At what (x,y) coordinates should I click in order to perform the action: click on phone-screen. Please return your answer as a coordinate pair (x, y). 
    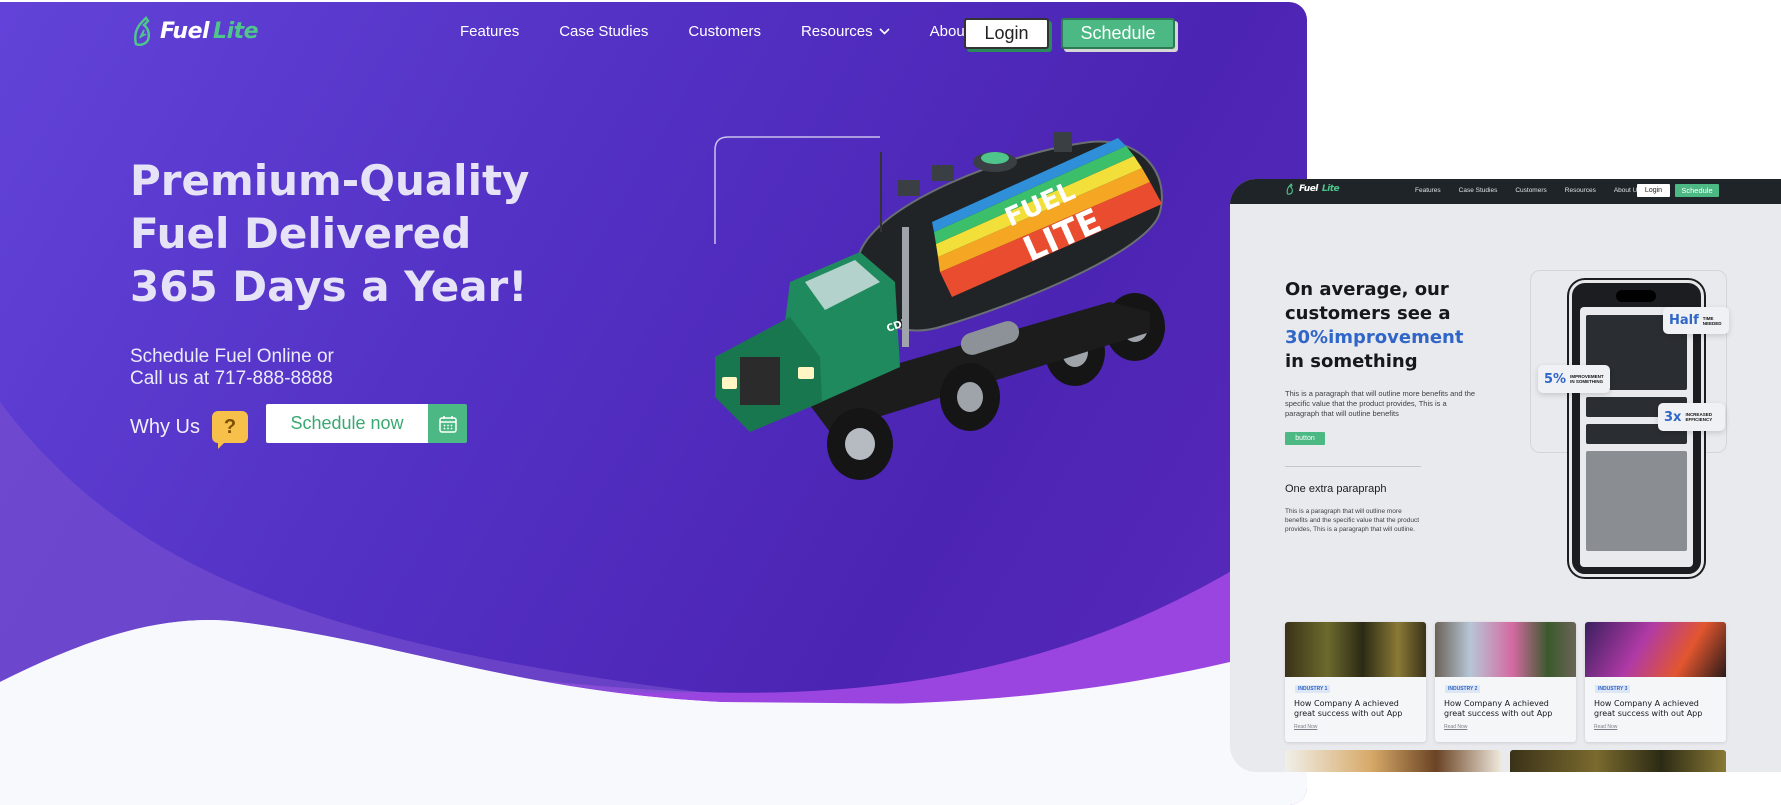
    Looking at the image, I should click on (1636, 437).